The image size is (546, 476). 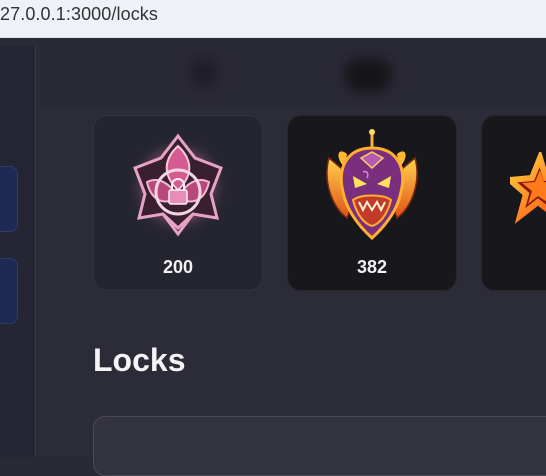 I want to click on blurred-header, so click(x=293, y=76).